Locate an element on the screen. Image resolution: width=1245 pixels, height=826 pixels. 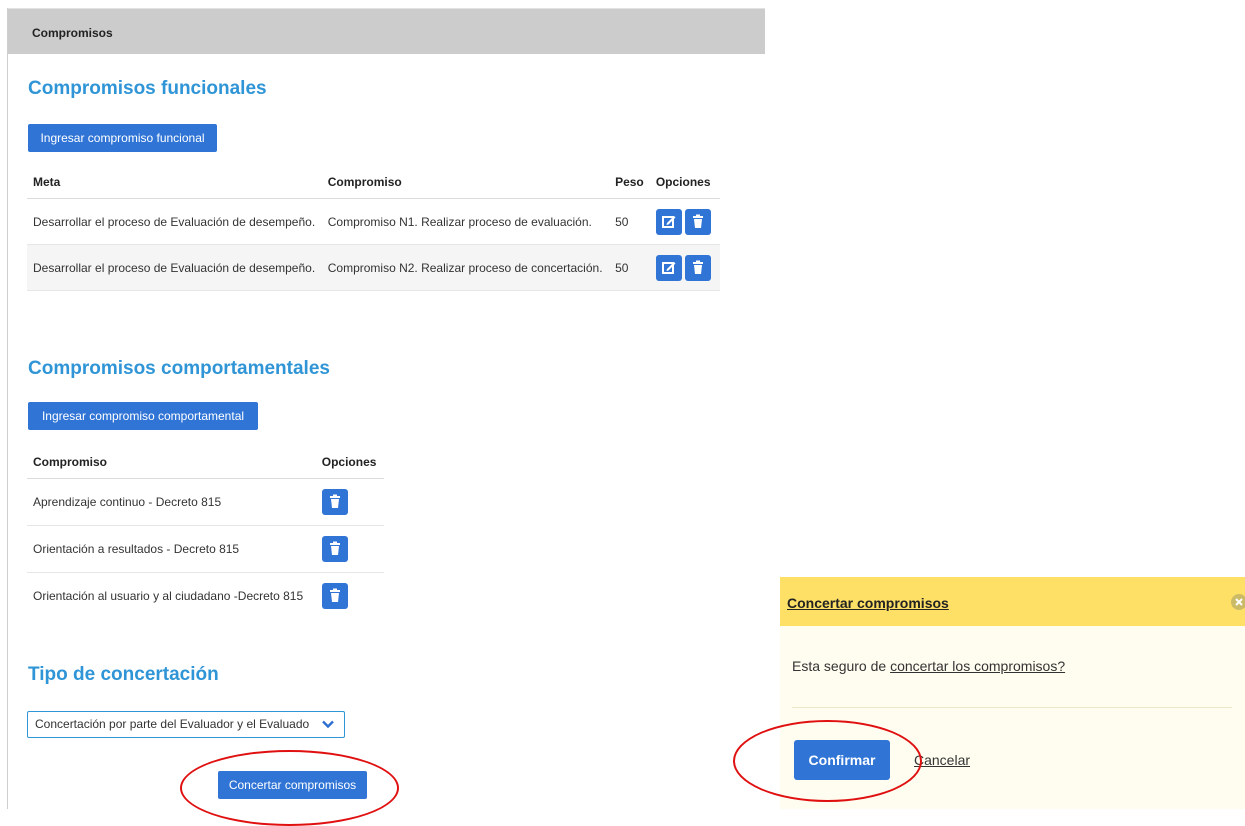
add-behavioral-commitment-button: Ingresar compromiso comportamental is located at coordinates (143, 416).